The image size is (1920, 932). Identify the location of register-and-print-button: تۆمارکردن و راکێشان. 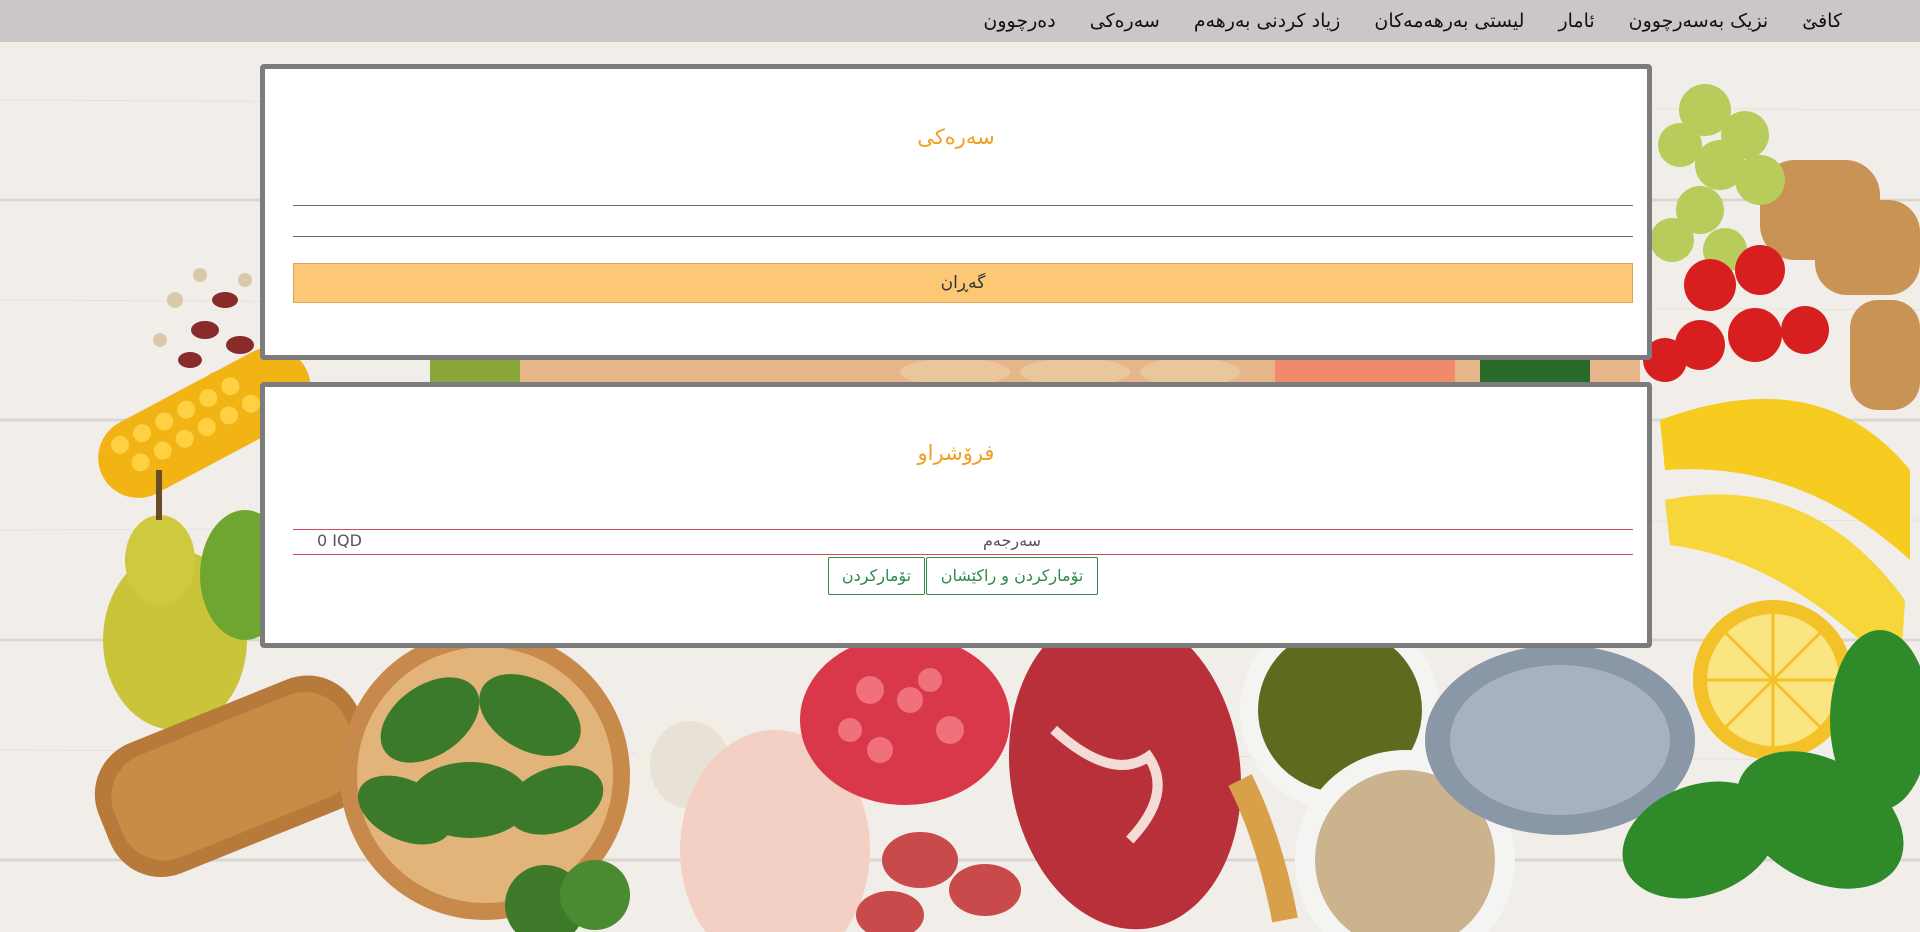
(1012, 576).